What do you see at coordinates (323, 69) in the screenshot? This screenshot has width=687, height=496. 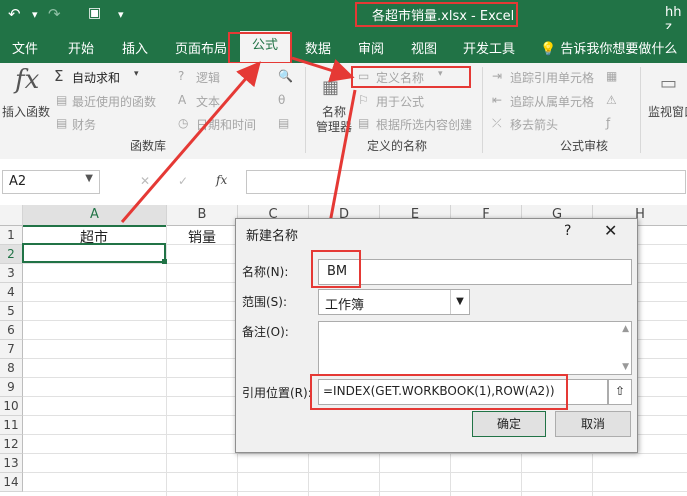 I see `arrow-formulas-to-define-name` at bounding box center [323, 69].